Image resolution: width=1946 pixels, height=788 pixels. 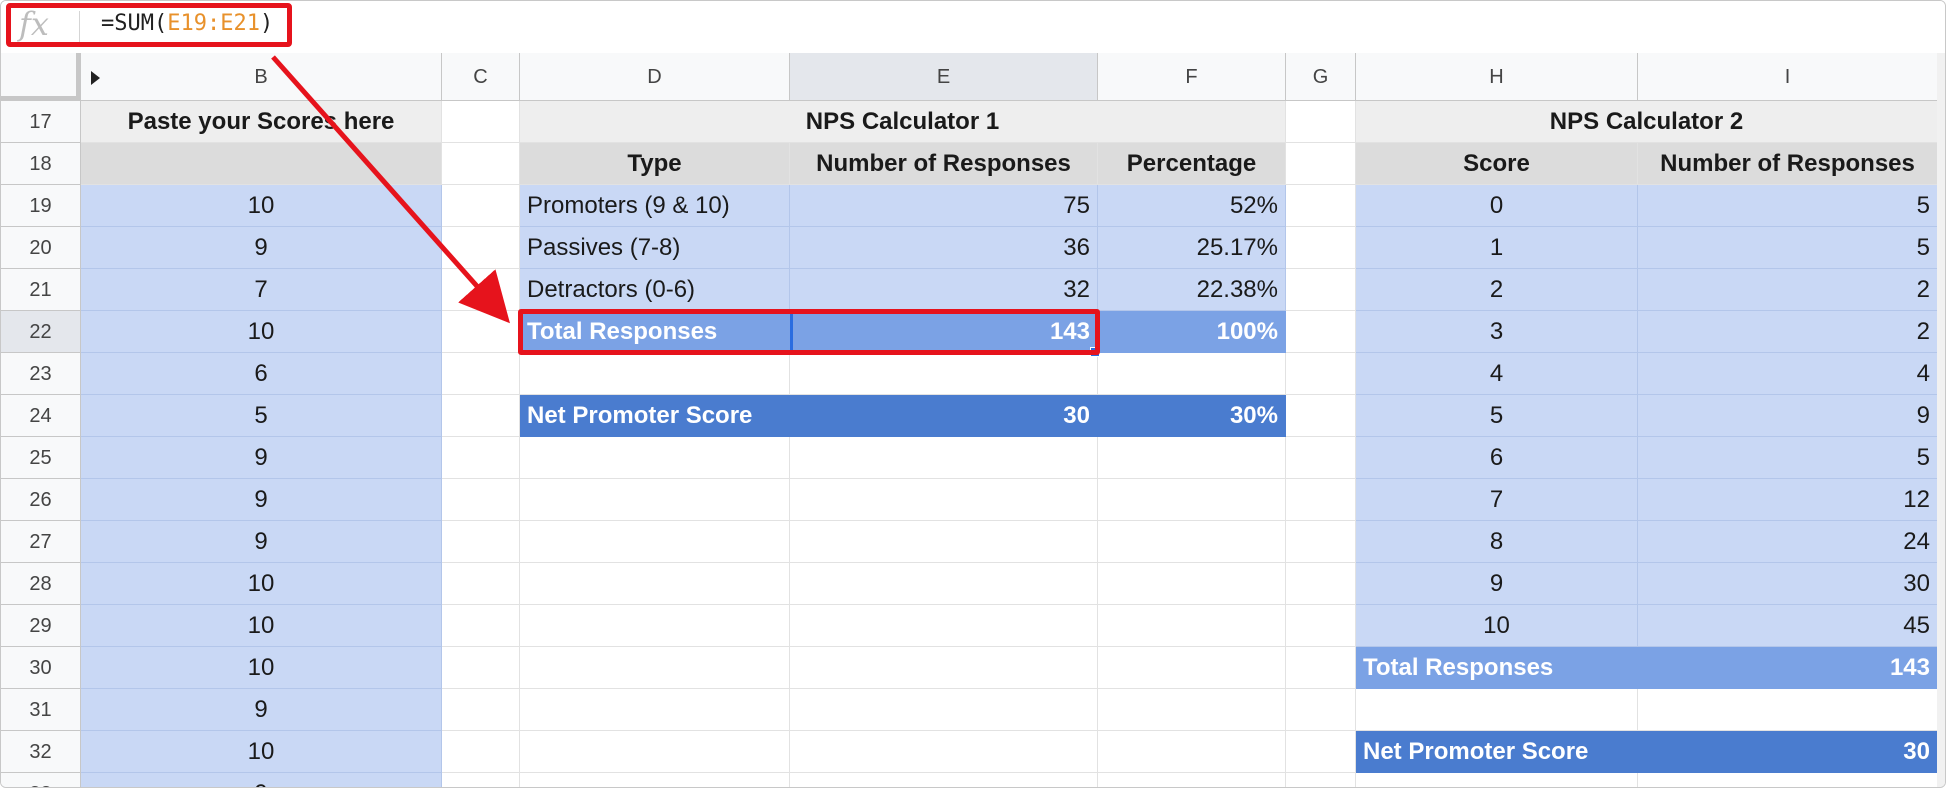 I want to click on annotation-arrow, so click(x=390, y=189).